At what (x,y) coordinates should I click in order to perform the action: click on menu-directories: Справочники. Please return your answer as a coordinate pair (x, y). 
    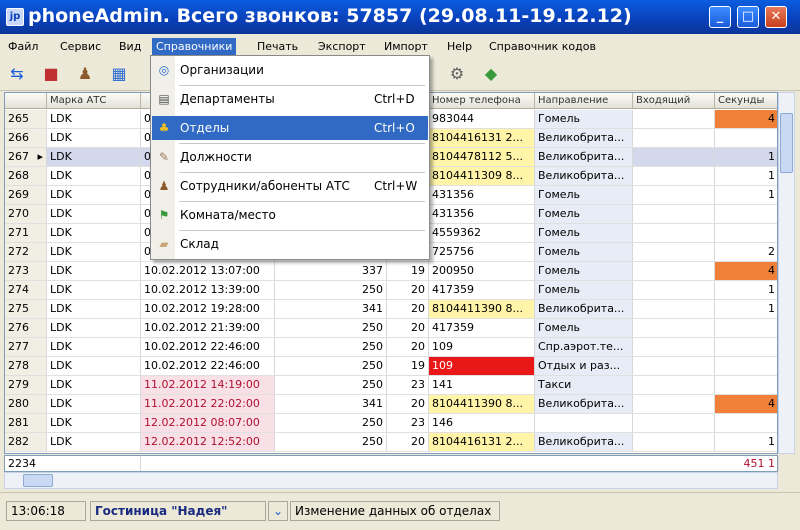
    Looking at the image, I should click on (194, 46).